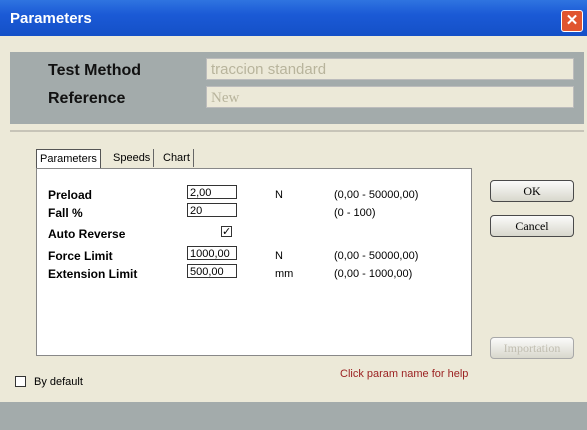  I want to click on preload-unit: N, so click(279, 195).